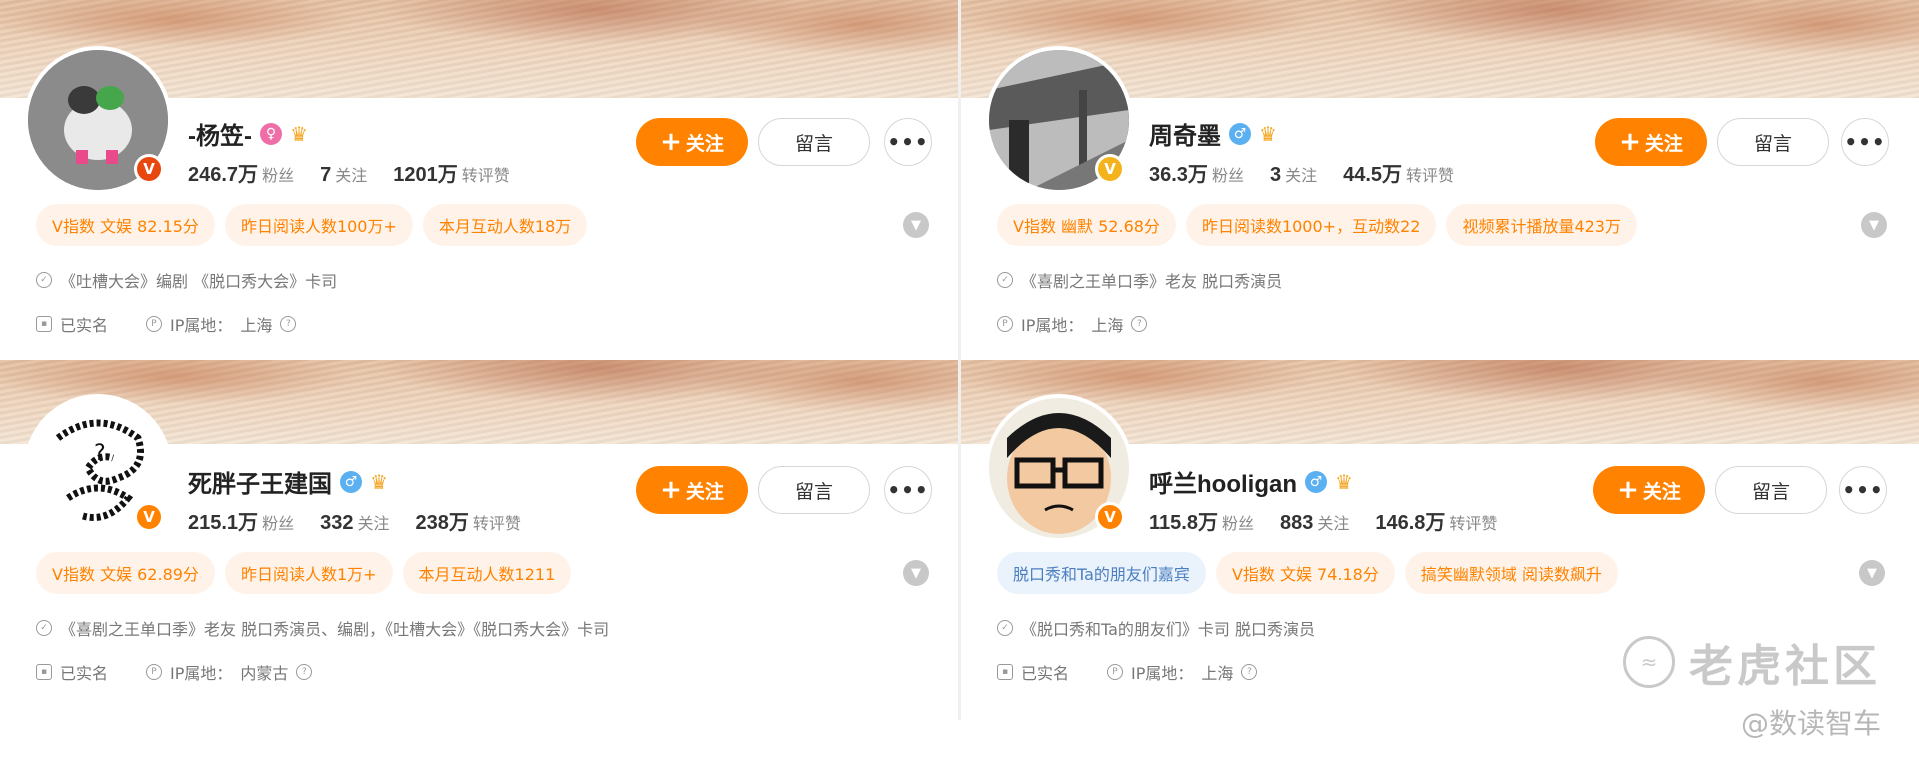 The image size is (1919, 767). What do you see at coordinates (125, 573) in the screenshot?
I see `tag-v-index: V指数 文娱 62.89分` at bounding box center [125, 573].